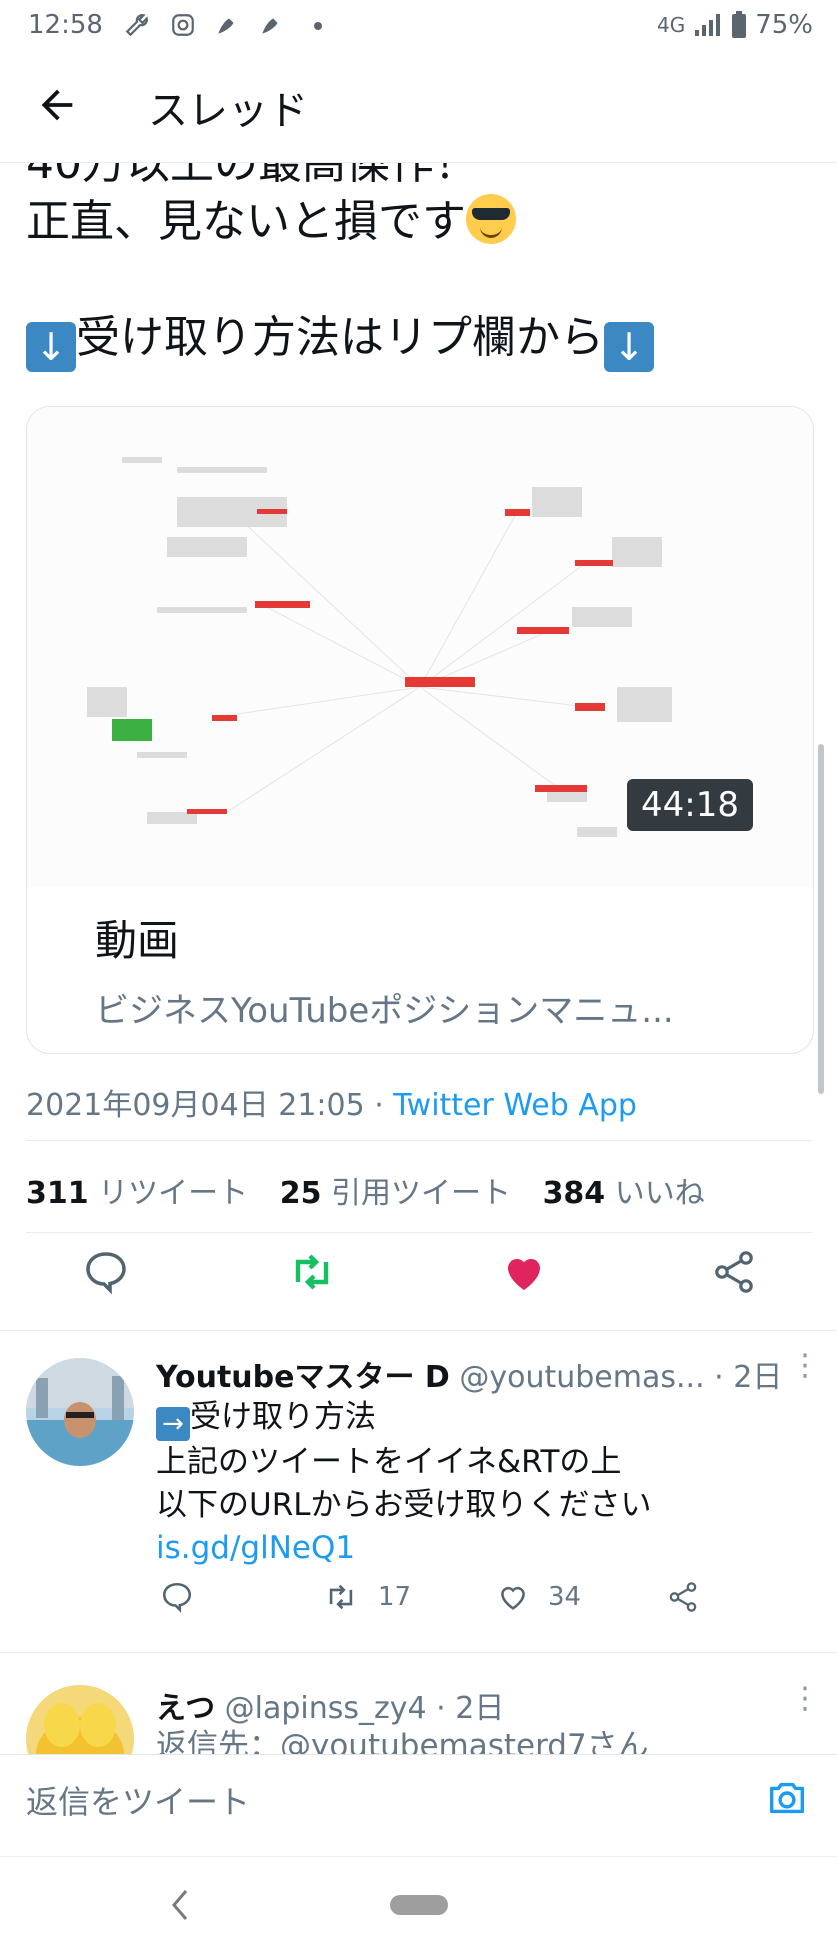 This screenshot has height=1954, width=837. I want to click on like-icon, so click(513, 1597).